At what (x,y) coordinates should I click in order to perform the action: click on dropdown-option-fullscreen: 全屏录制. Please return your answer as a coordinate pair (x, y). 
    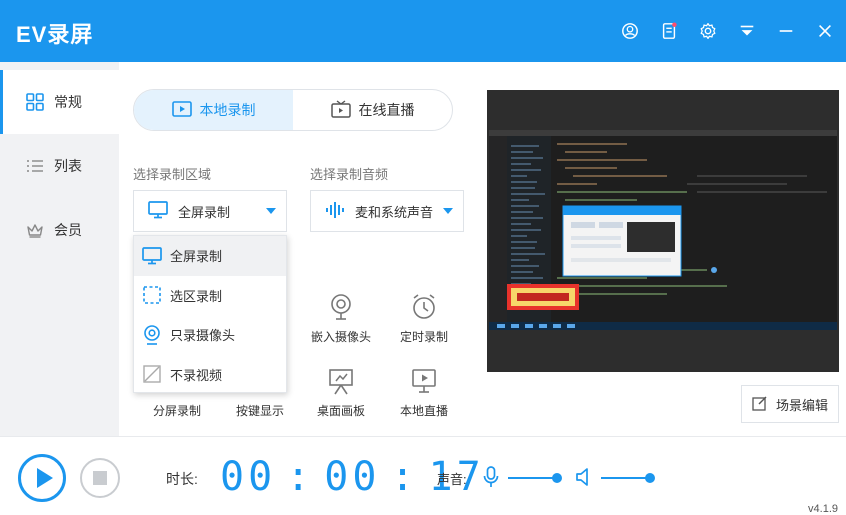
    Looking at the image, I should click on (210, 256).